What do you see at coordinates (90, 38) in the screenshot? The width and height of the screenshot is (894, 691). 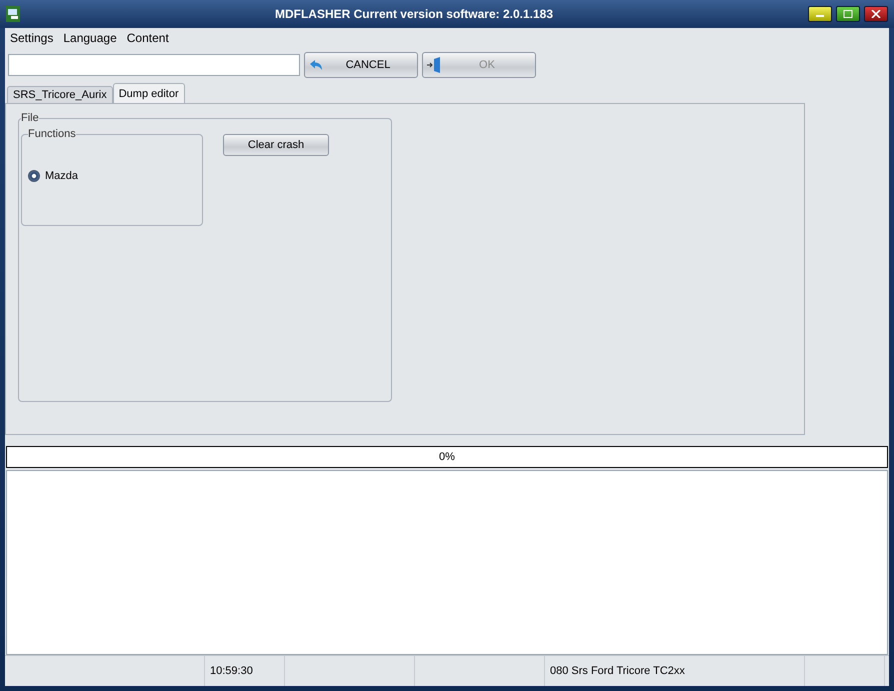 I see `menu-item: Language` at bounding box center [90, 38].